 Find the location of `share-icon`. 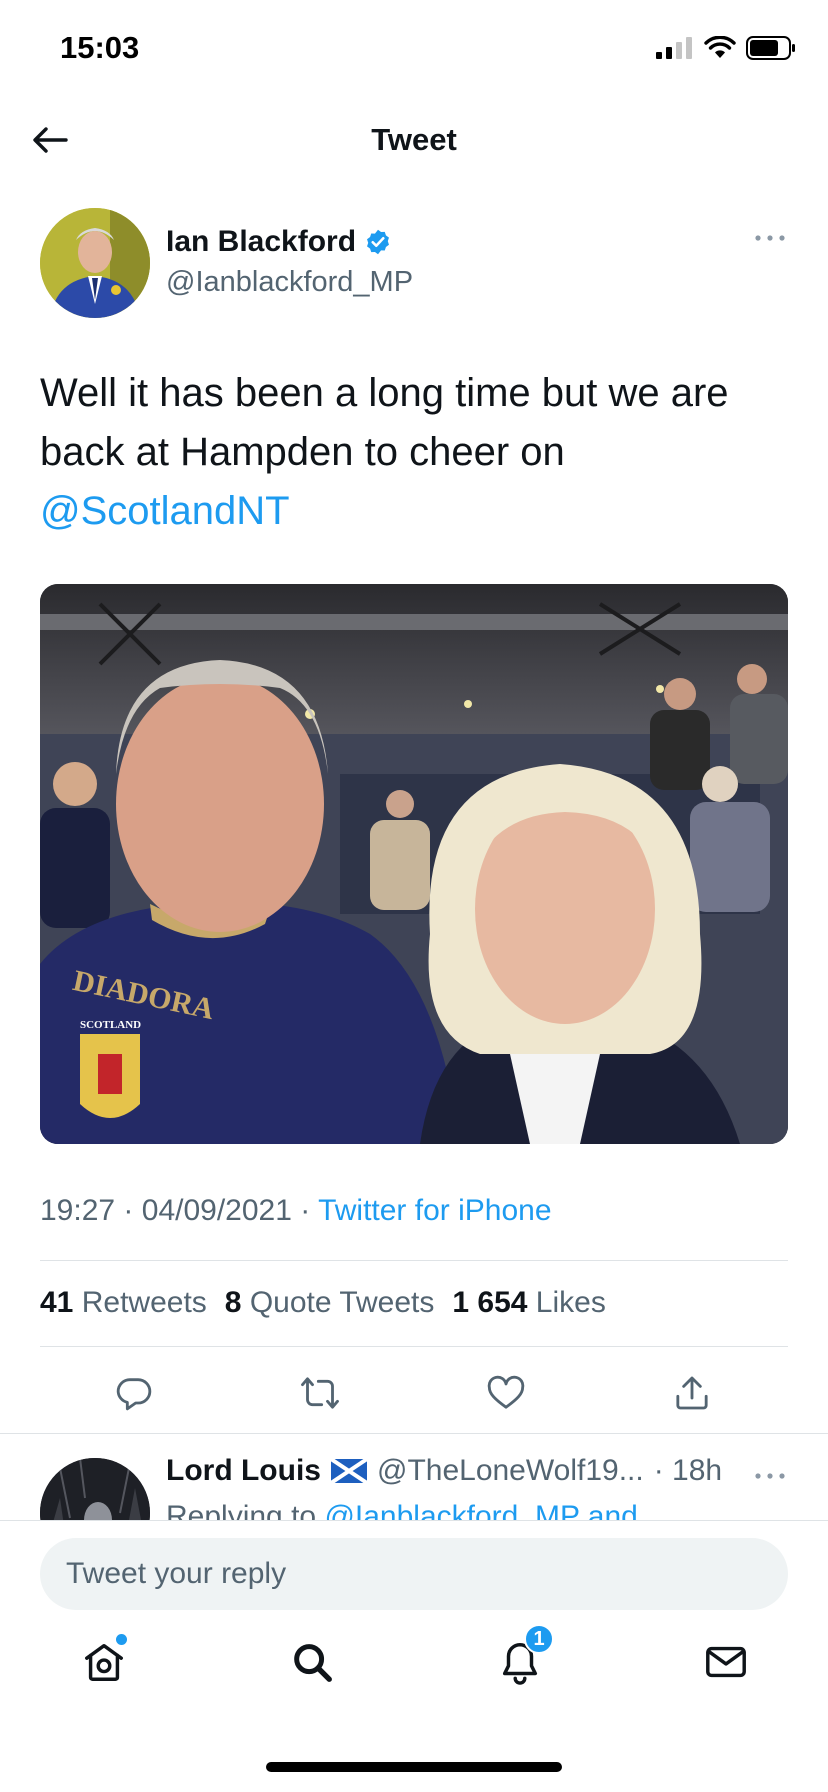

share-icon is located at coordinates (692, 1393).